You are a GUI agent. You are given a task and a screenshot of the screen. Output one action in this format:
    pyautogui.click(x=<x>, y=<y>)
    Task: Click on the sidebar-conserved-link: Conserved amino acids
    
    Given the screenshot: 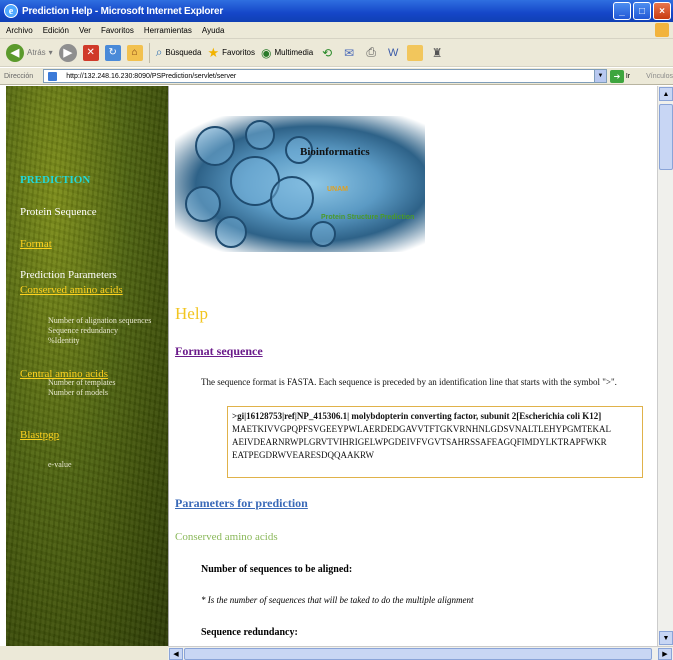 What is the action you would take?
    pyautogui.click(x=71, y=290)
    